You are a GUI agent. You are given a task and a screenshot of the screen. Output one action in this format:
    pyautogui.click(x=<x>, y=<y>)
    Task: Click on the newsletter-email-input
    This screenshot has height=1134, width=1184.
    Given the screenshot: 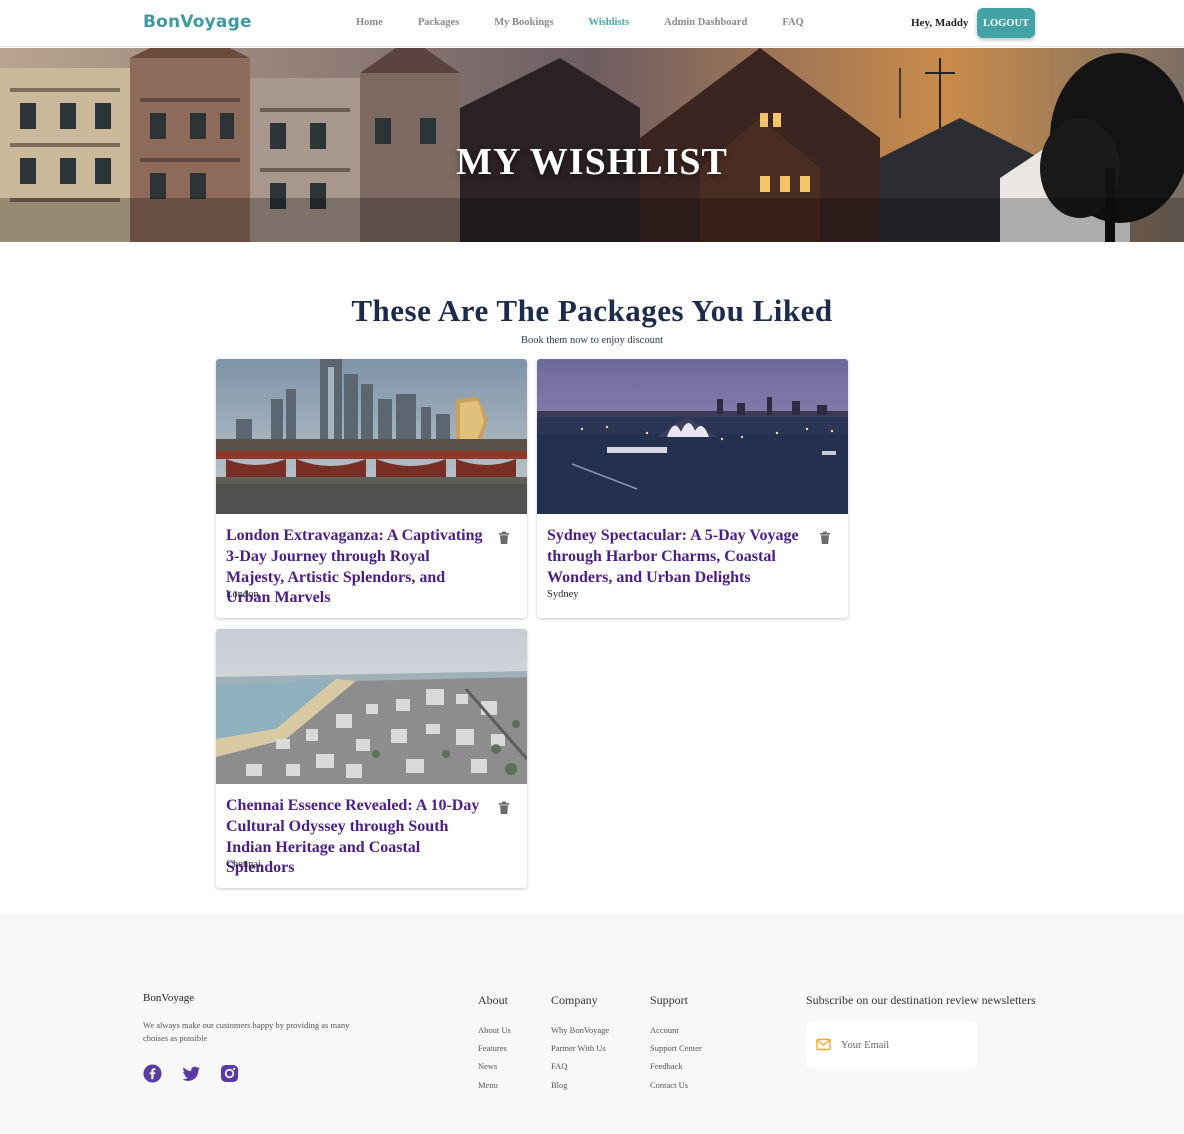 What is the action you would take?
    pyautogui.click(x=906, y=1045)
    